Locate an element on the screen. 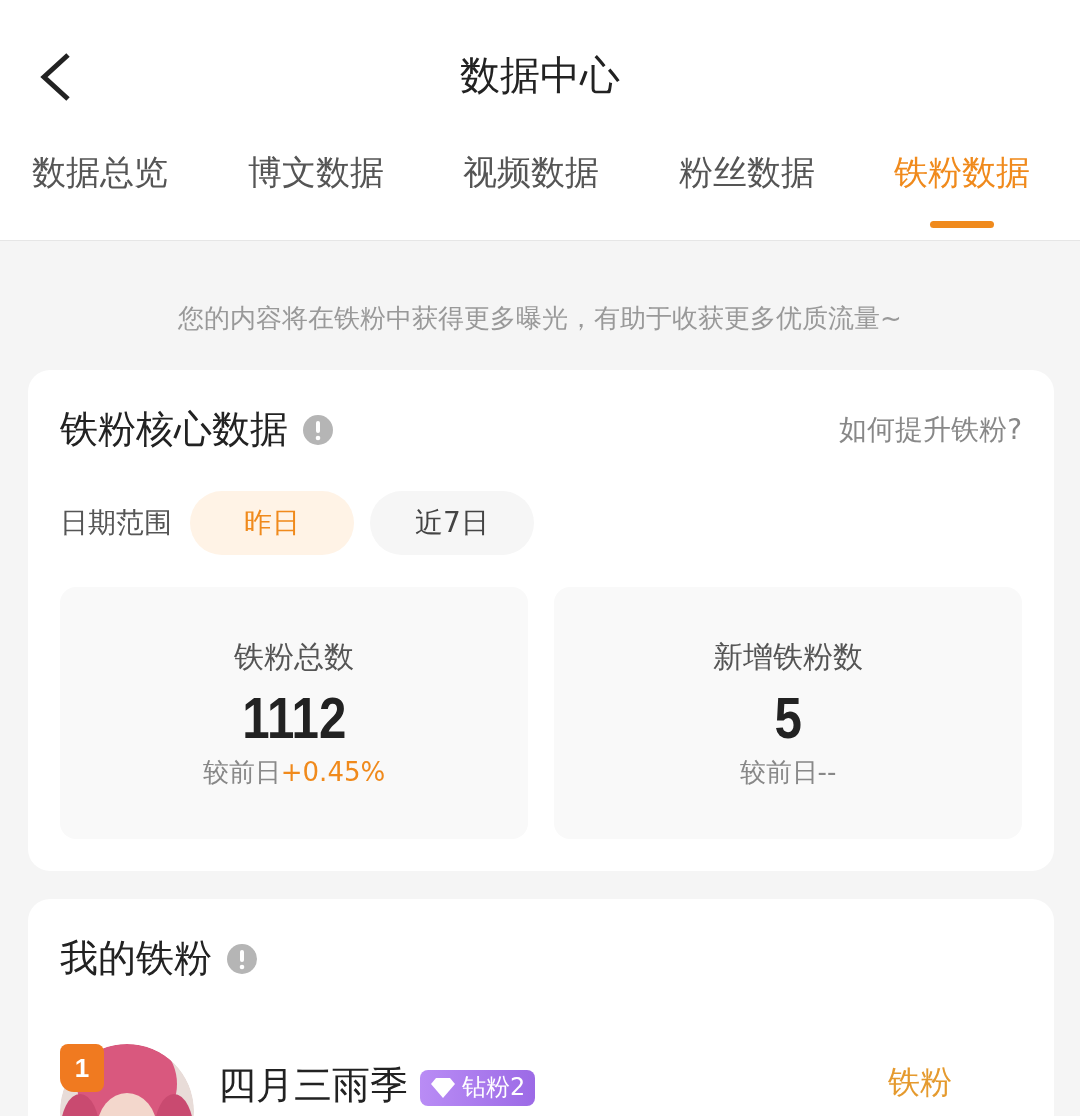 The image size is (1080, 1116). metric-value: 1112 is located at coordinates (294, 717).